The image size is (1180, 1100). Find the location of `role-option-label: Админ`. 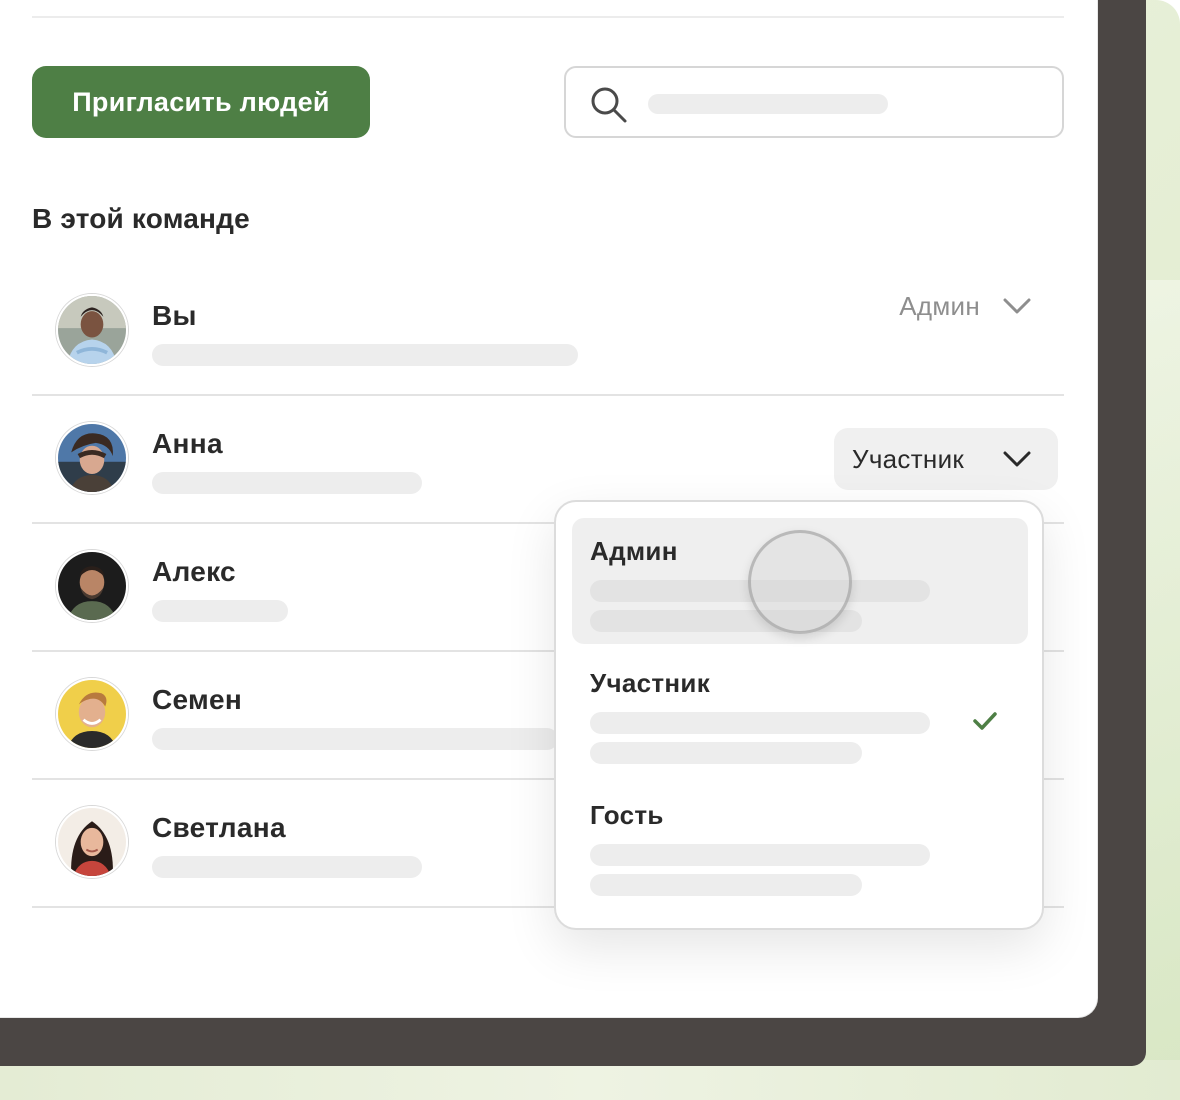

role-option-label: Админ is located at coordinates (634, 551).